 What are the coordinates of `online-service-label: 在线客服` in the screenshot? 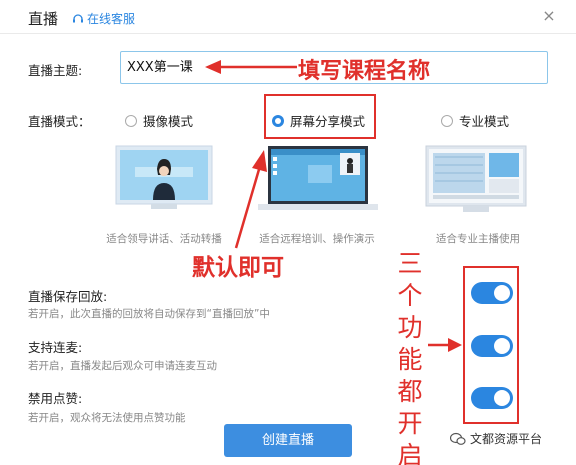 It's located at (111, 19).